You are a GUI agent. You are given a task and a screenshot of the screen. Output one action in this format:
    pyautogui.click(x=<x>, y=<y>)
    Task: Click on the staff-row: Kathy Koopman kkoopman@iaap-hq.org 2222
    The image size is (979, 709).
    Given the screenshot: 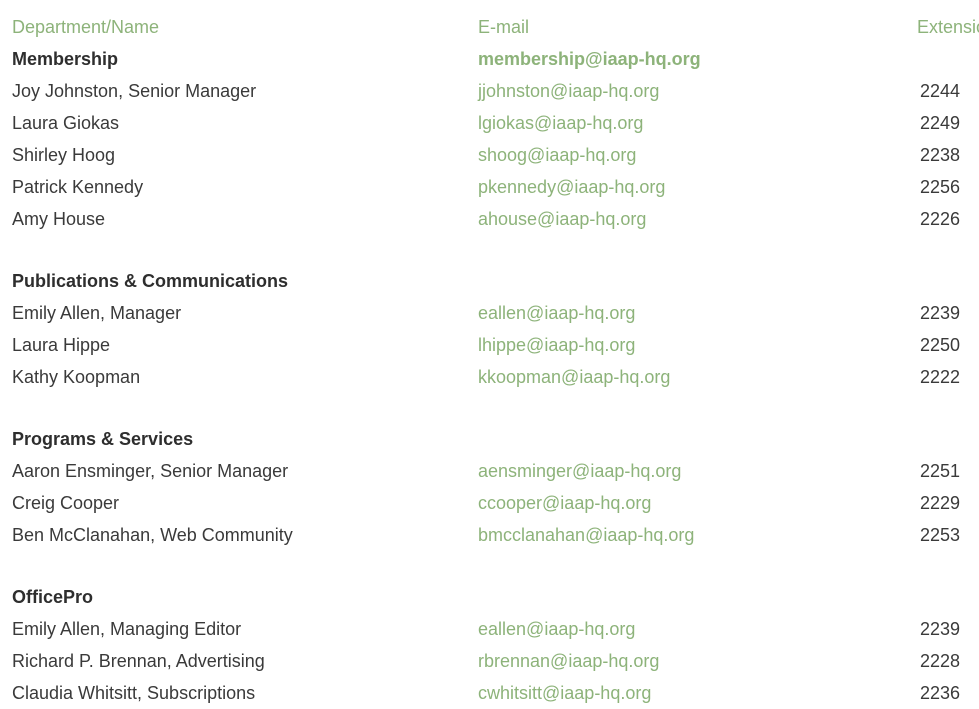 What is the action you would take?
    pyautogui.click(x=495, y=377)
    